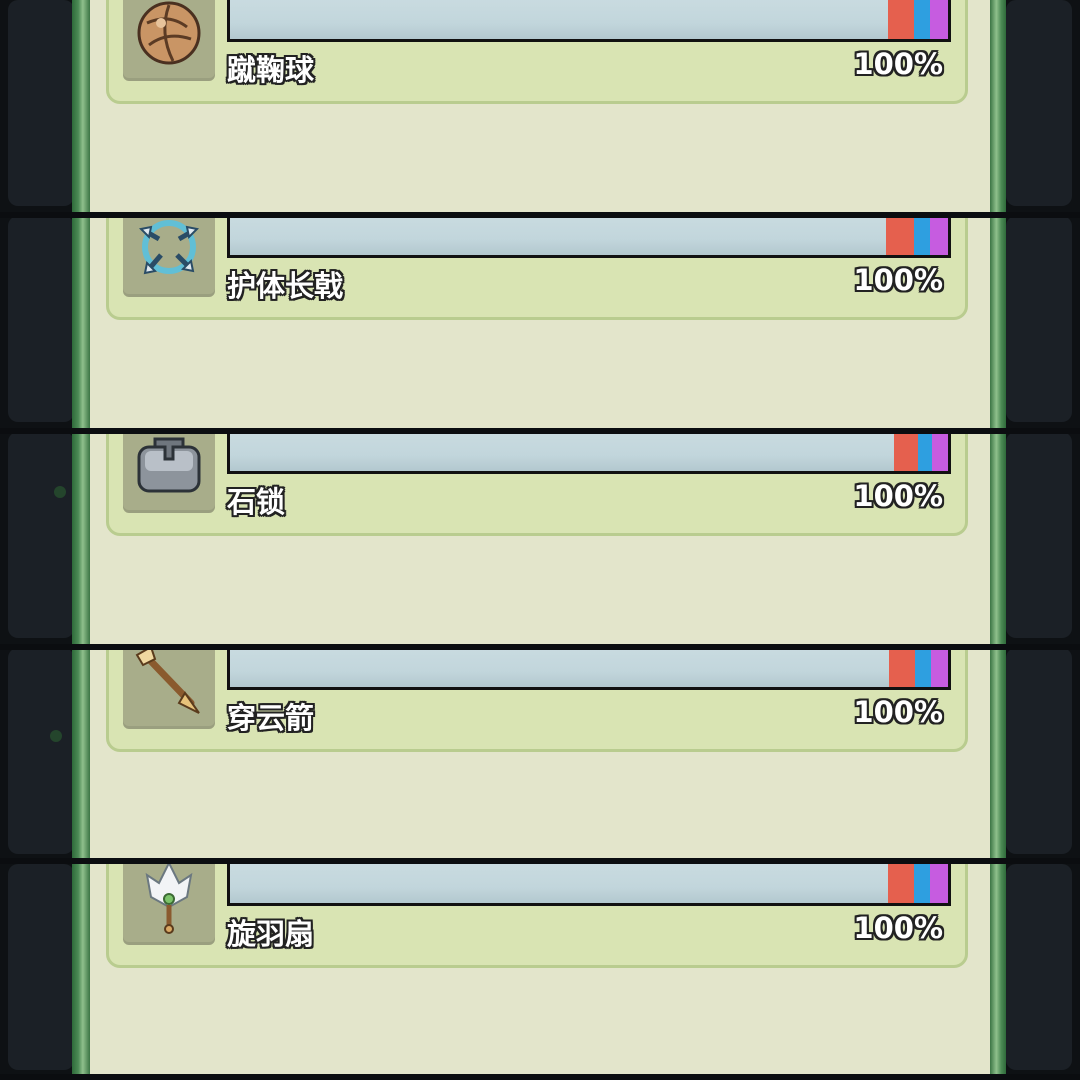 The height and width of the screenshot is (1080, 1080). Describe the element at coordinates (537, 916) in the screenshot. I see `item-card: 旋羽扇 100%` at that location.